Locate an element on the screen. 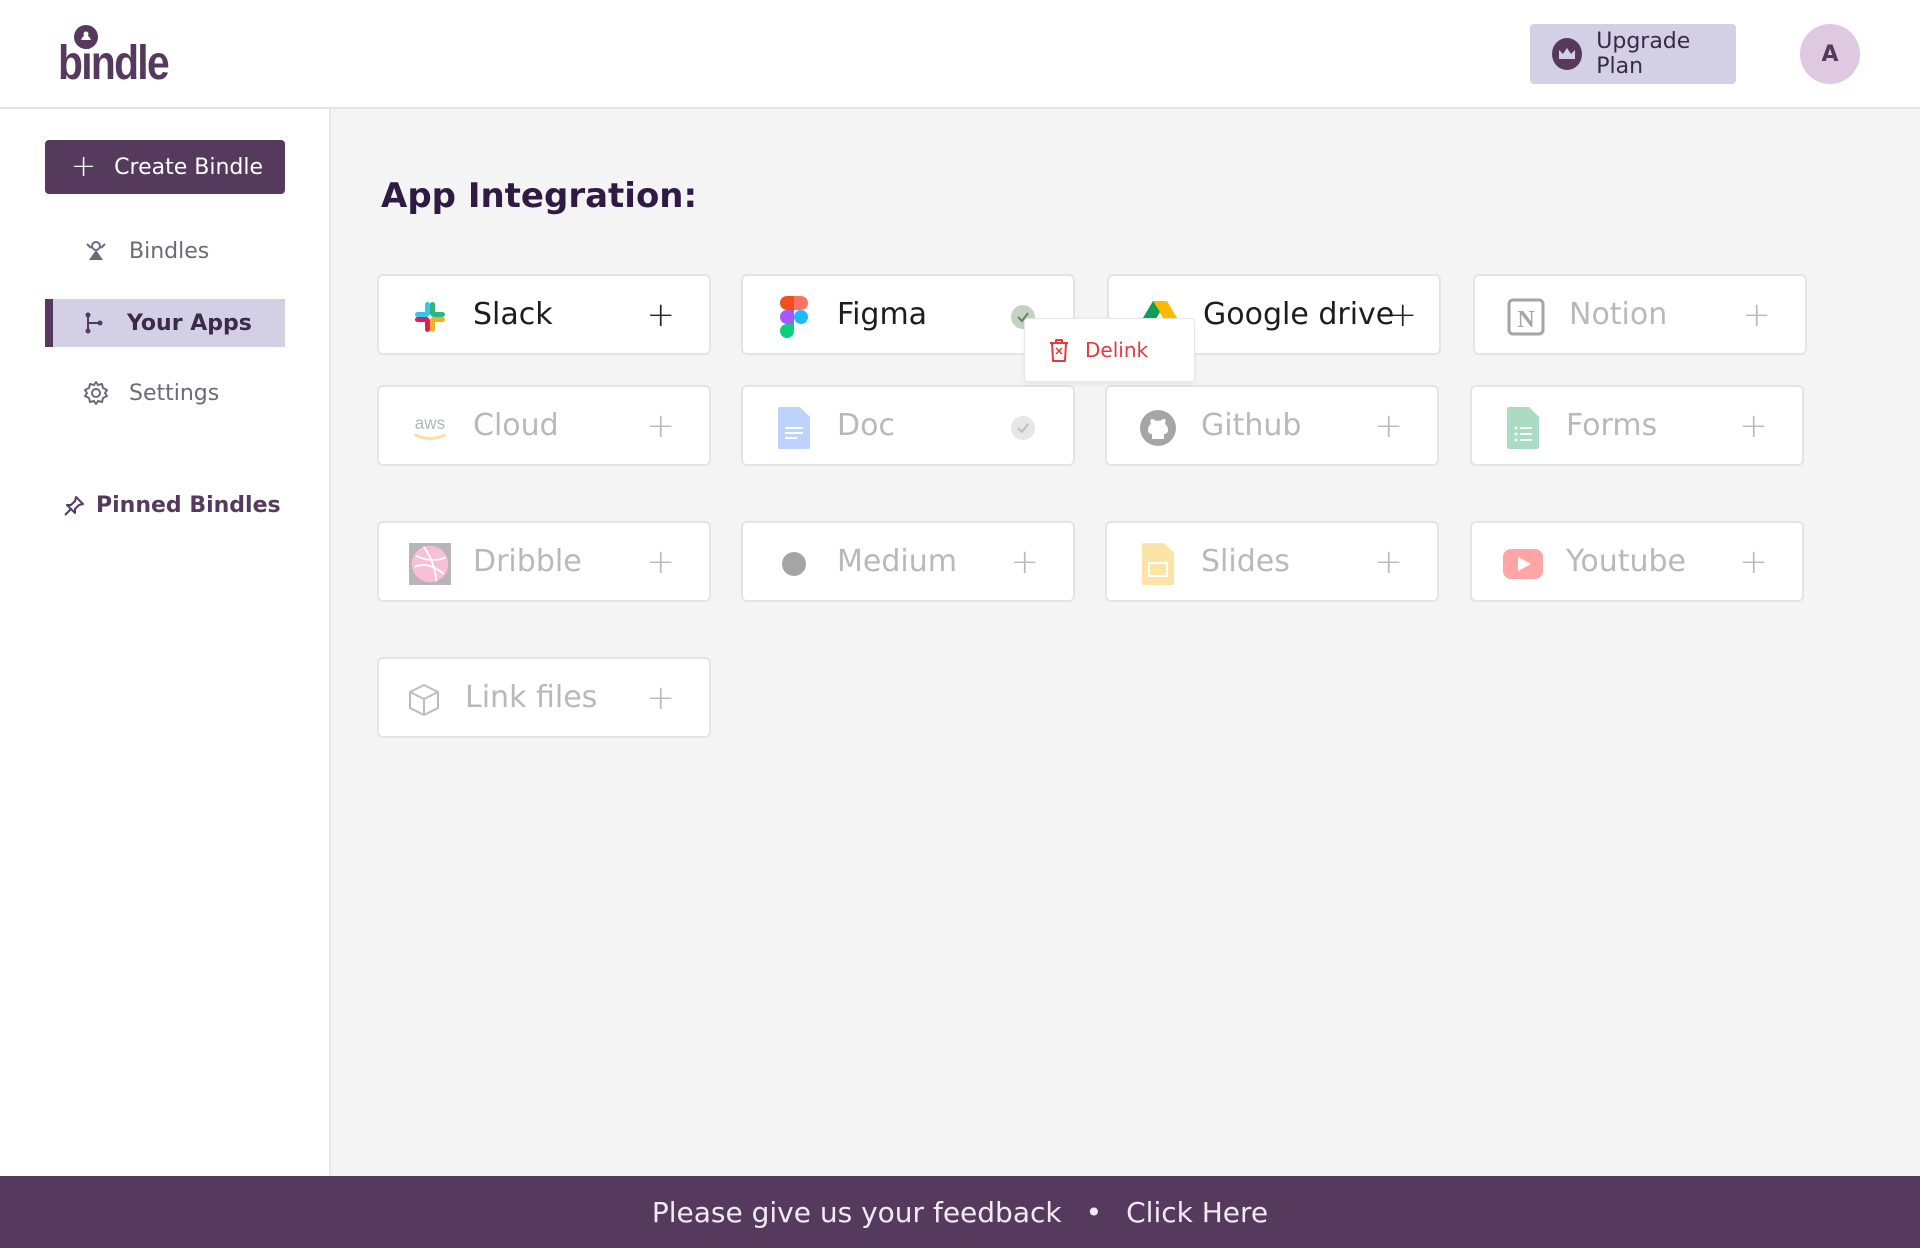 Image resolution: width=1920 pixels, height=1248 pixels. sidebar-item-bindles: Bindles is located at coordinates (165, 251).